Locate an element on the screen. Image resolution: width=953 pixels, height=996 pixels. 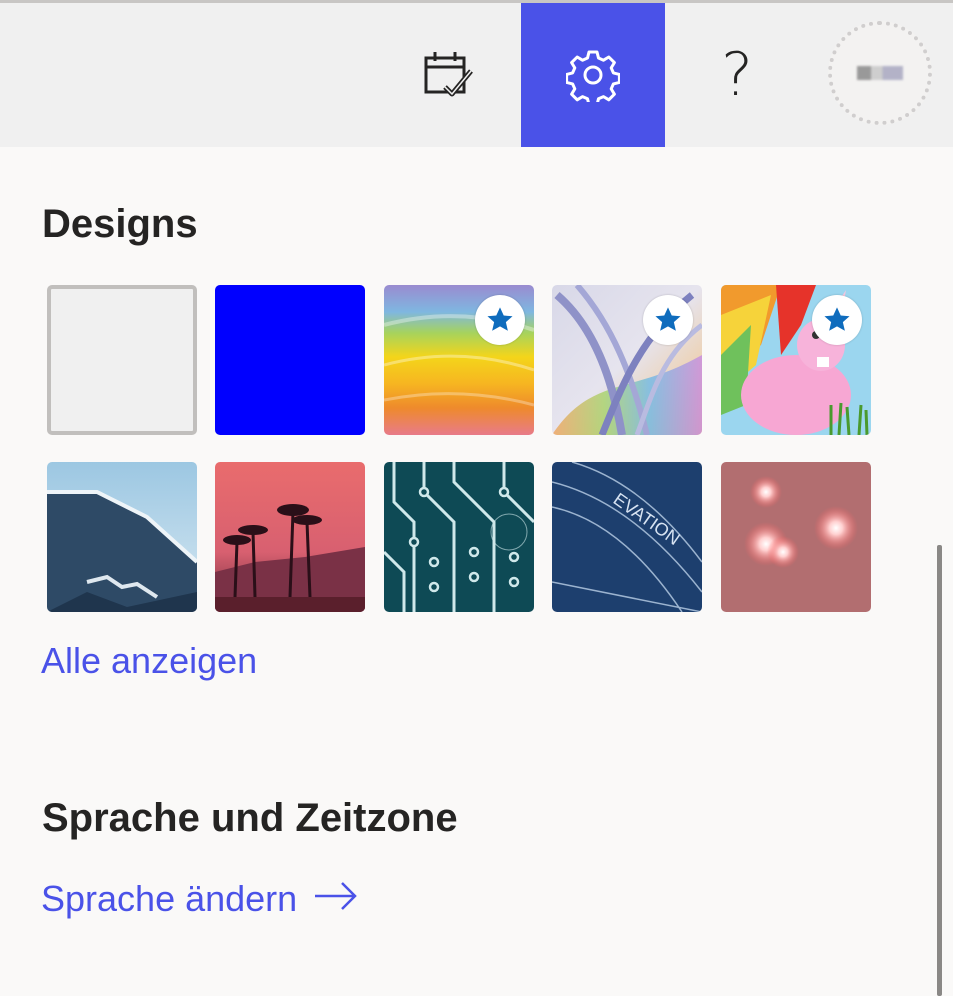
calendar-check-icon is located at coordinates (448, 74).